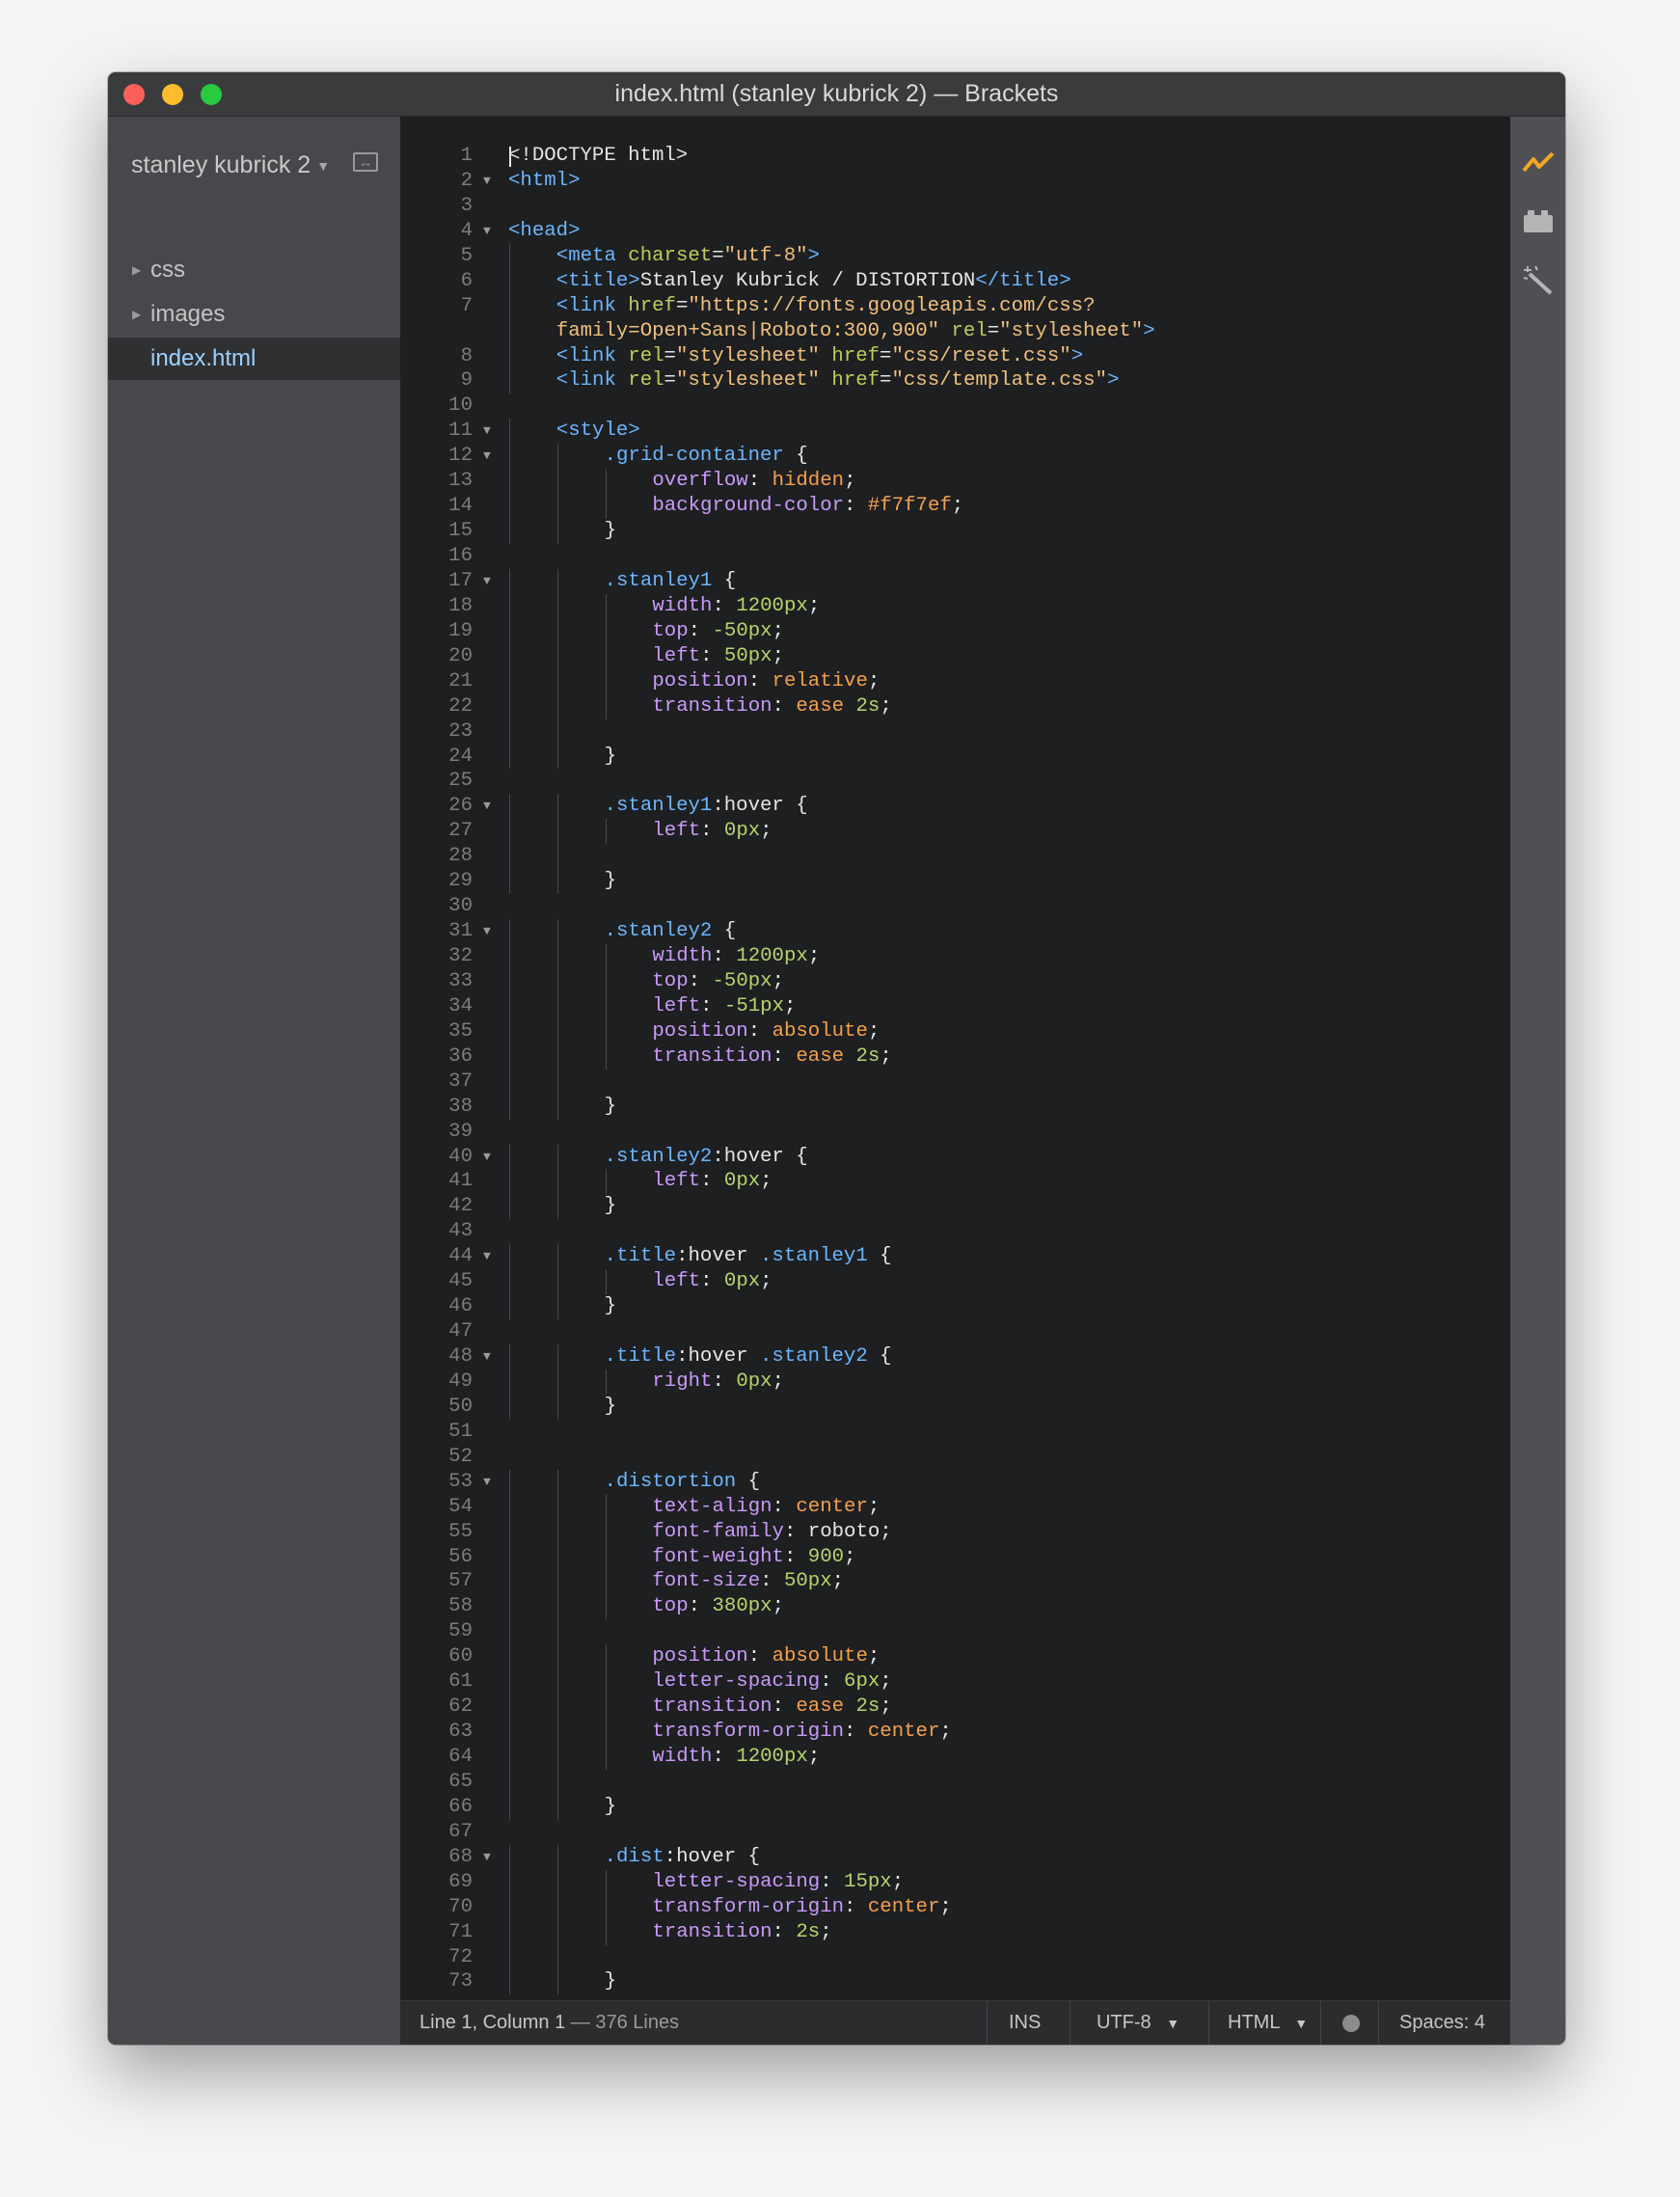  Describe the element at coordinates (955, 1957) in the screenshot. I see `code-line: 72` at that location.